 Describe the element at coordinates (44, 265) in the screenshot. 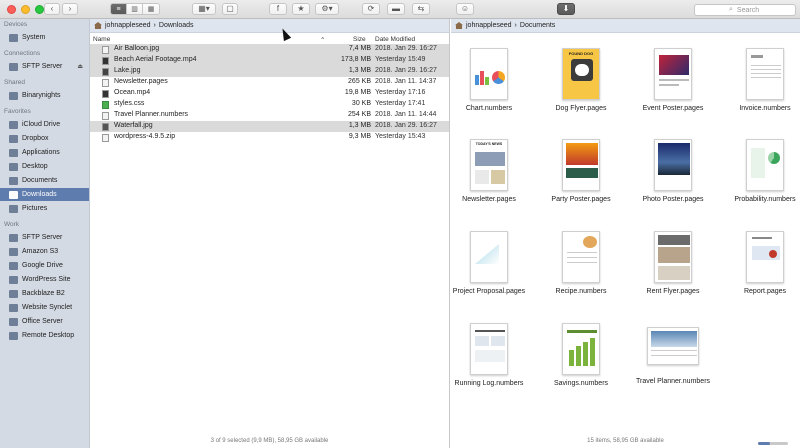

I see `sidebar-item-google-drive: Google Drive` at that location.